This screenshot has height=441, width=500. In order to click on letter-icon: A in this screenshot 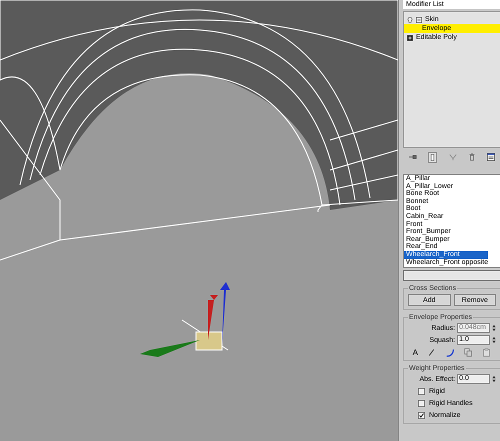, I will do `click(415, 352)`.